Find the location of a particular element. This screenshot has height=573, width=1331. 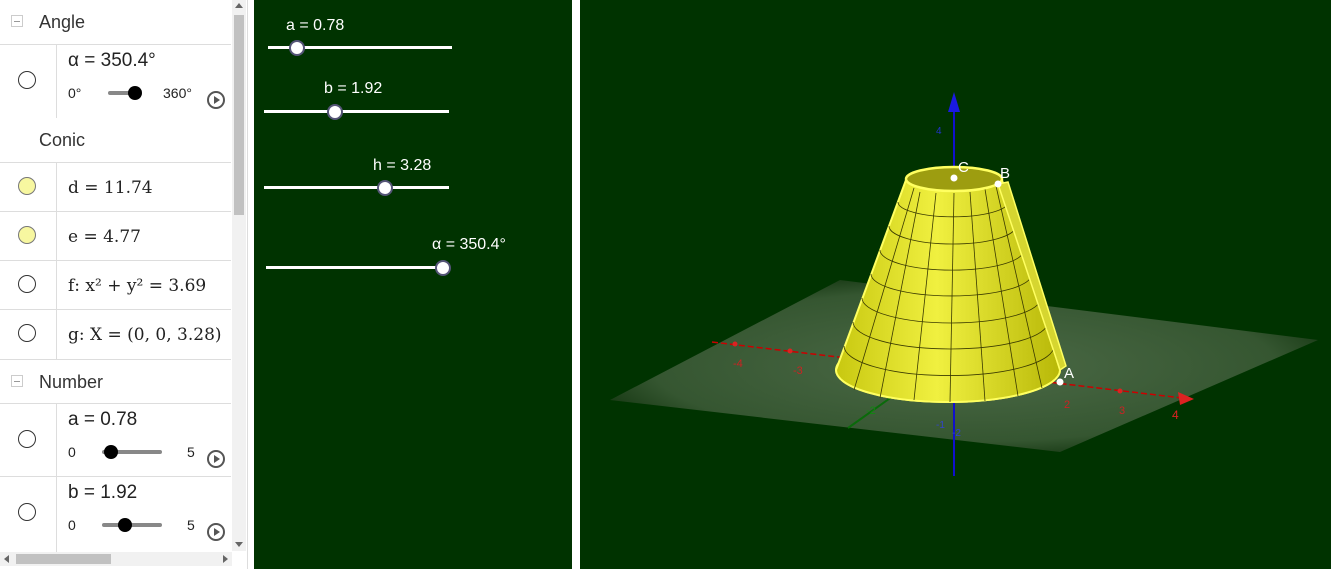

z-tick-label: -1 is located at coordinates (940, 425).